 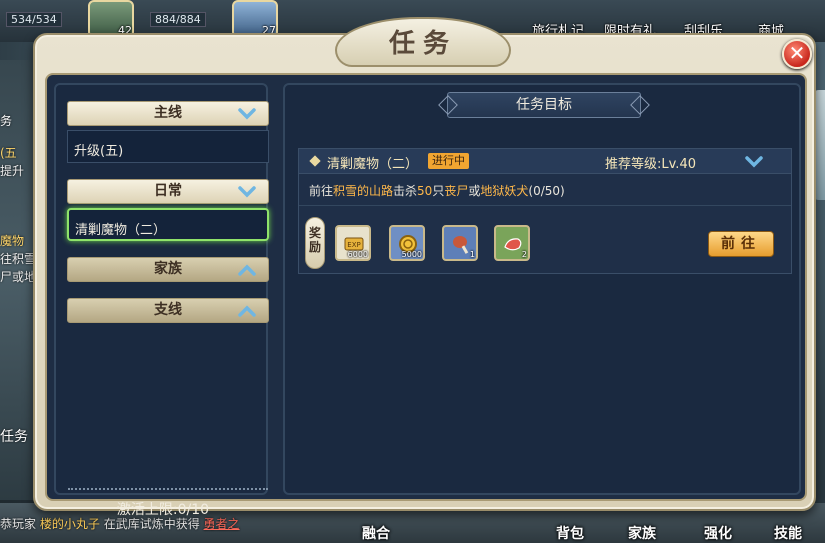 What do you see at coordinates (168, 269) in the screenshot?
I see `category-family: 家族` at bounding box center [168, 269].